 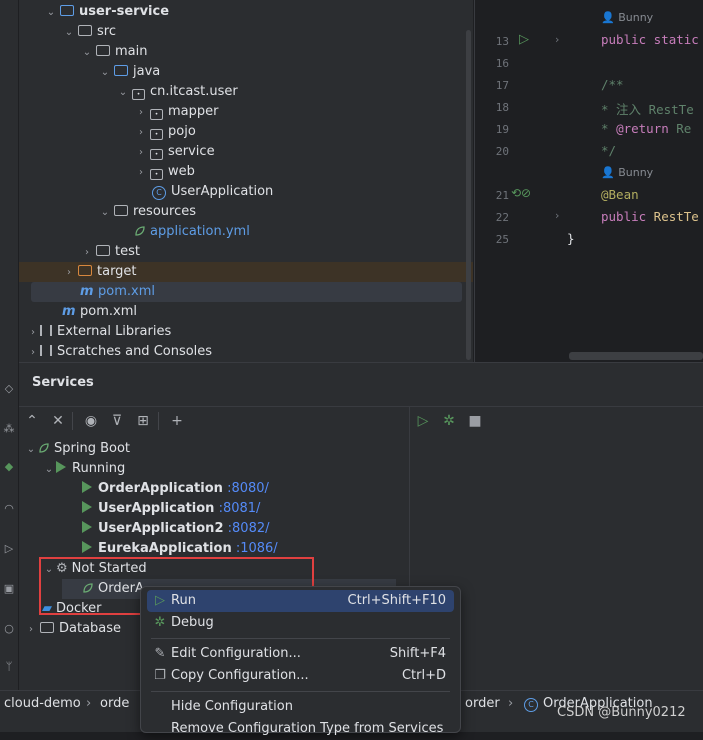 What do you see at coordinates (9, 589) in the screenshot?
I see `terminal-icon: ▣` at bounding box center [9, 589].